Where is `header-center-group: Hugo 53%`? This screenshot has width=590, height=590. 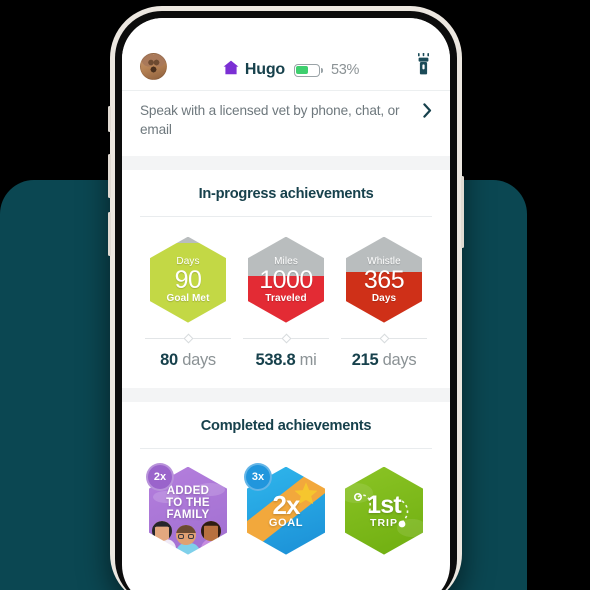 header-center-group: Hugo 53% is located at coordinates (291, 70).